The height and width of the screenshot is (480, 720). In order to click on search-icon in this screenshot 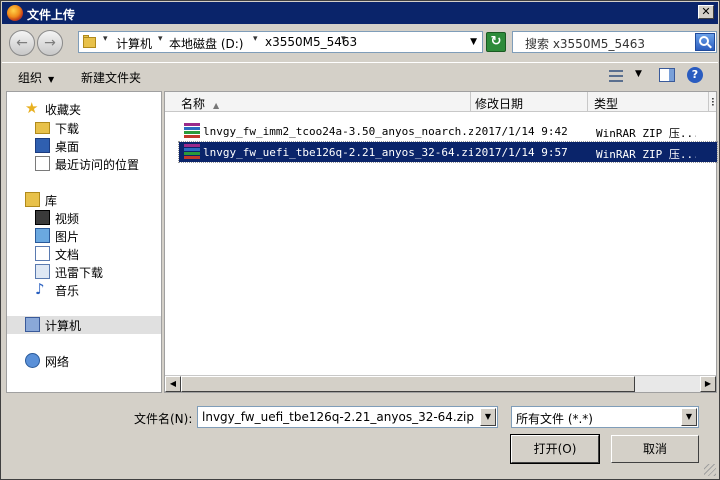, I will do `click(705, 42)`.